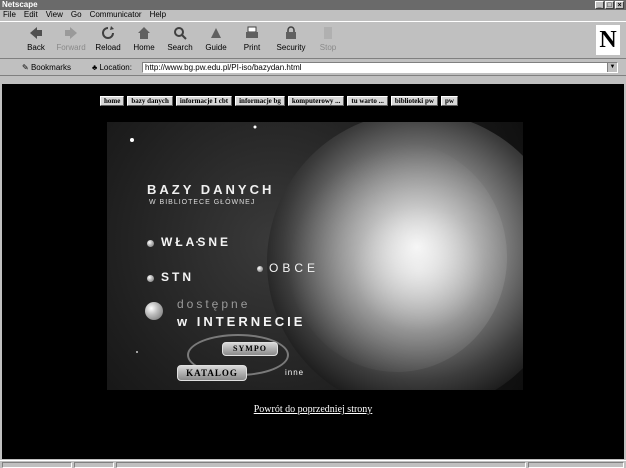 The height and width of the screenshot is (468, 626). I want to click on menu-go: Go, so click(76, 15).